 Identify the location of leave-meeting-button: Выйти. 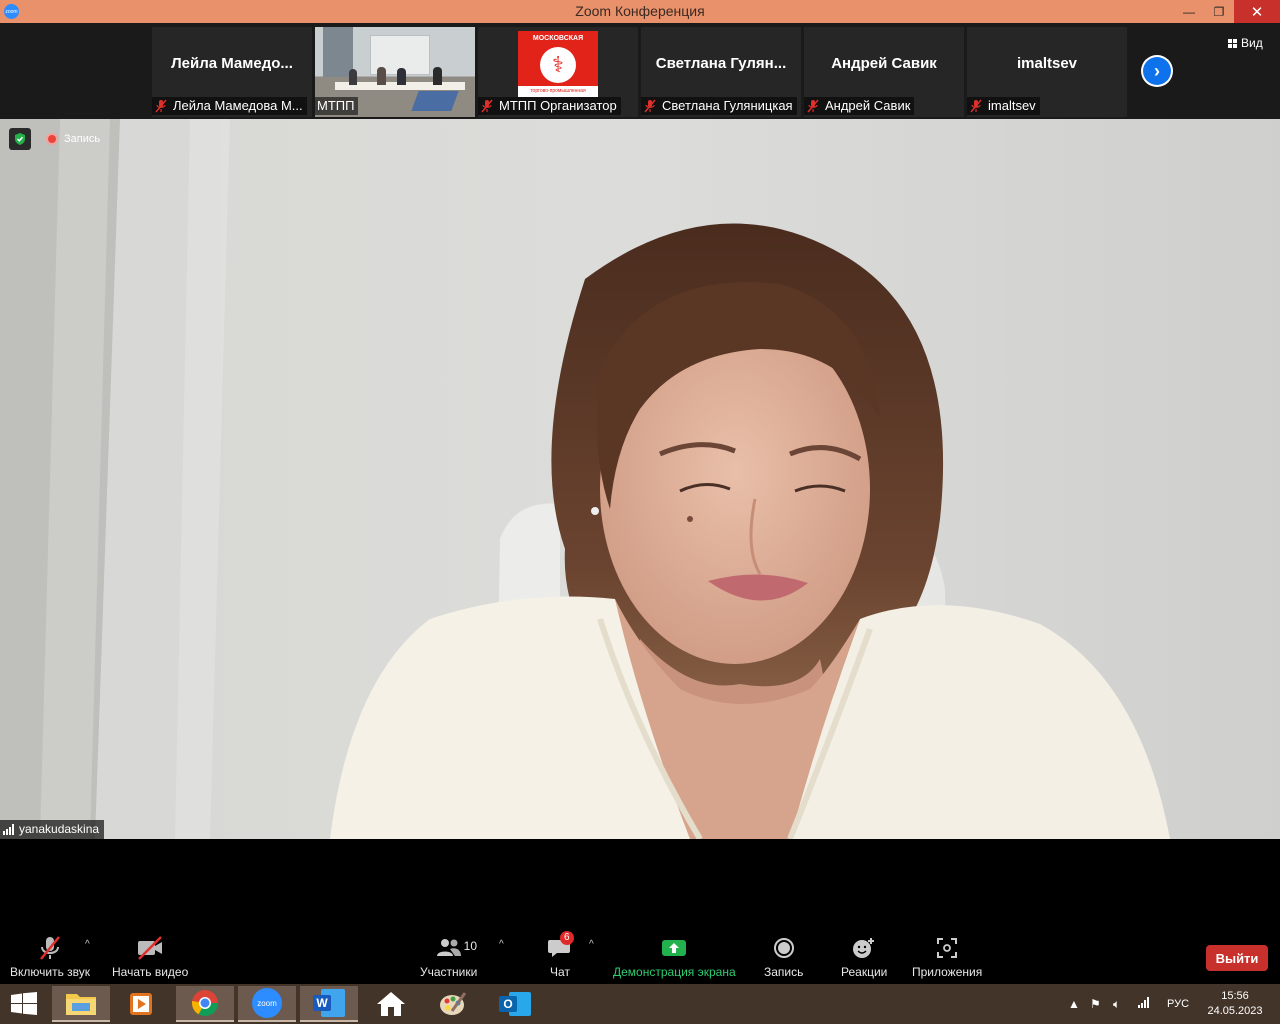
(1237, 958).